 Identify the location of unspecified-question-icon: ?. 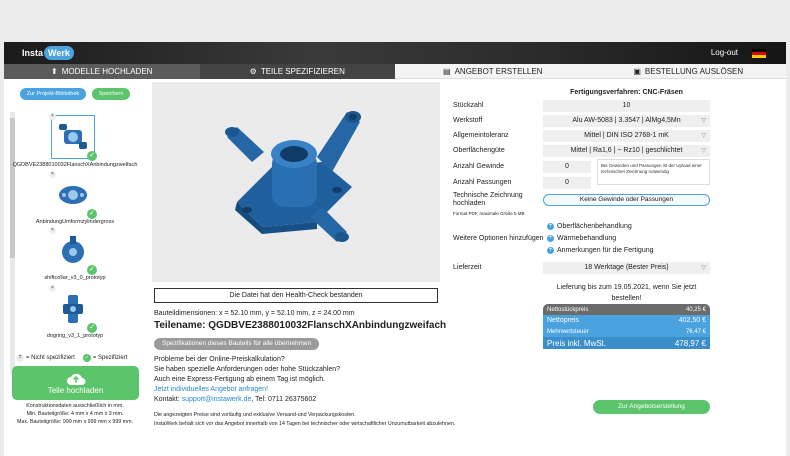
(20, 358).